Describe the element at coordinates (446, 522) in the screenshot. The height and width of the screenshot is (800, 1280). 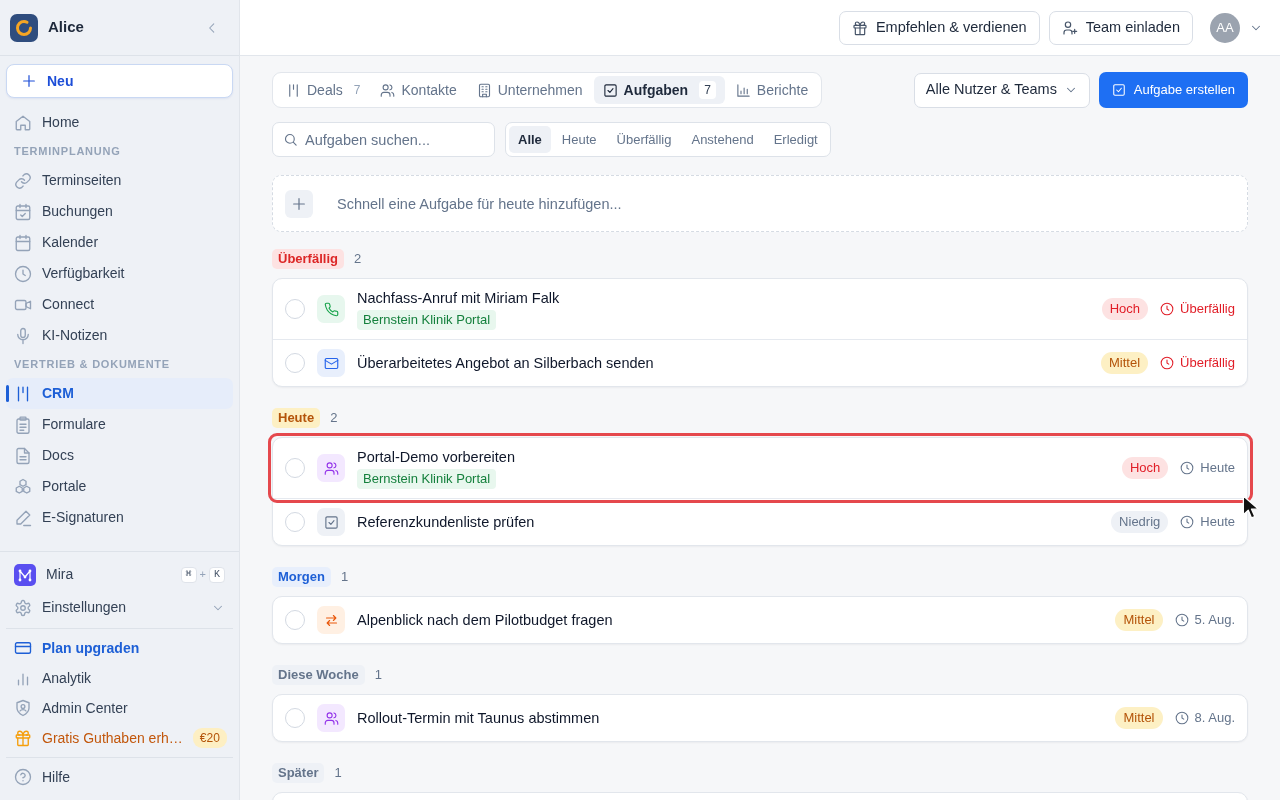
I see `task-title: Referenzkundenliste prüfen` at that location.